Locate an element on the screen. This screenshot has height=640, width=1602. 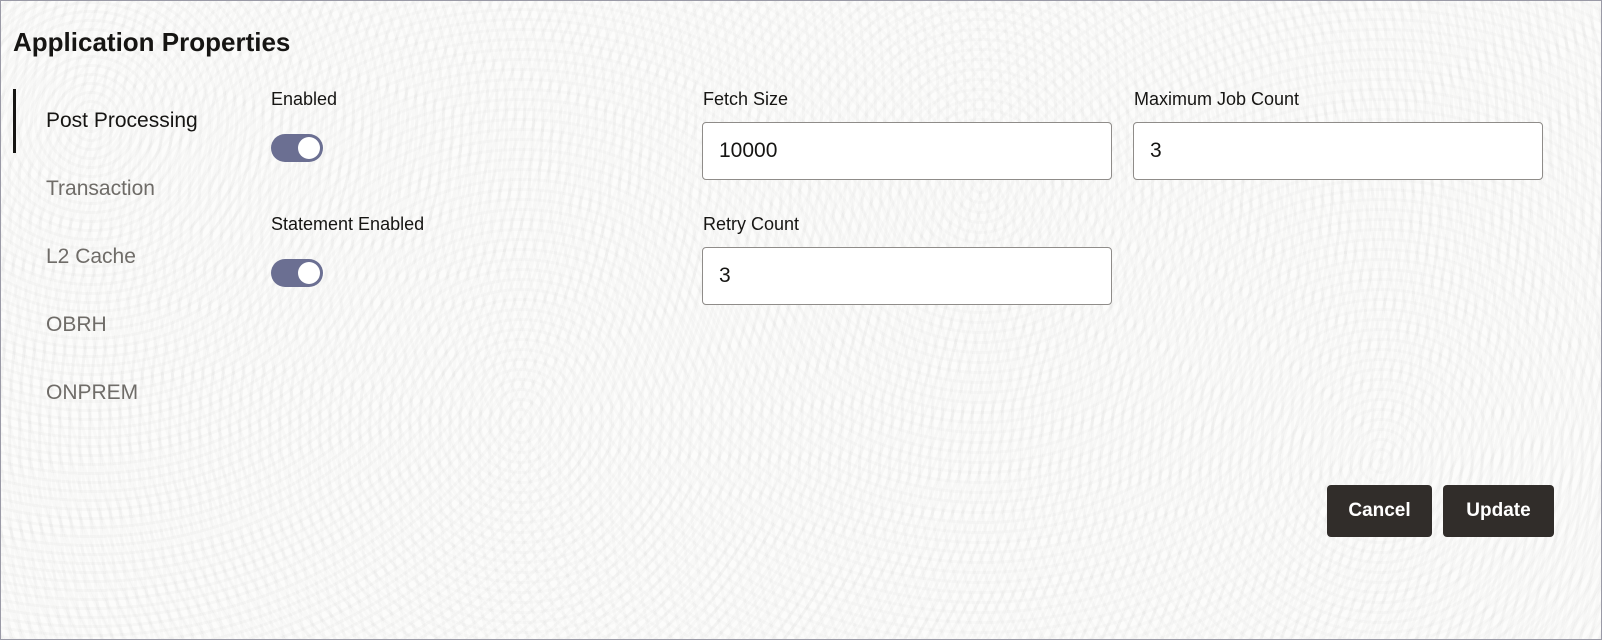
statement-enabled-toggle is located at coordinates (297, 273).